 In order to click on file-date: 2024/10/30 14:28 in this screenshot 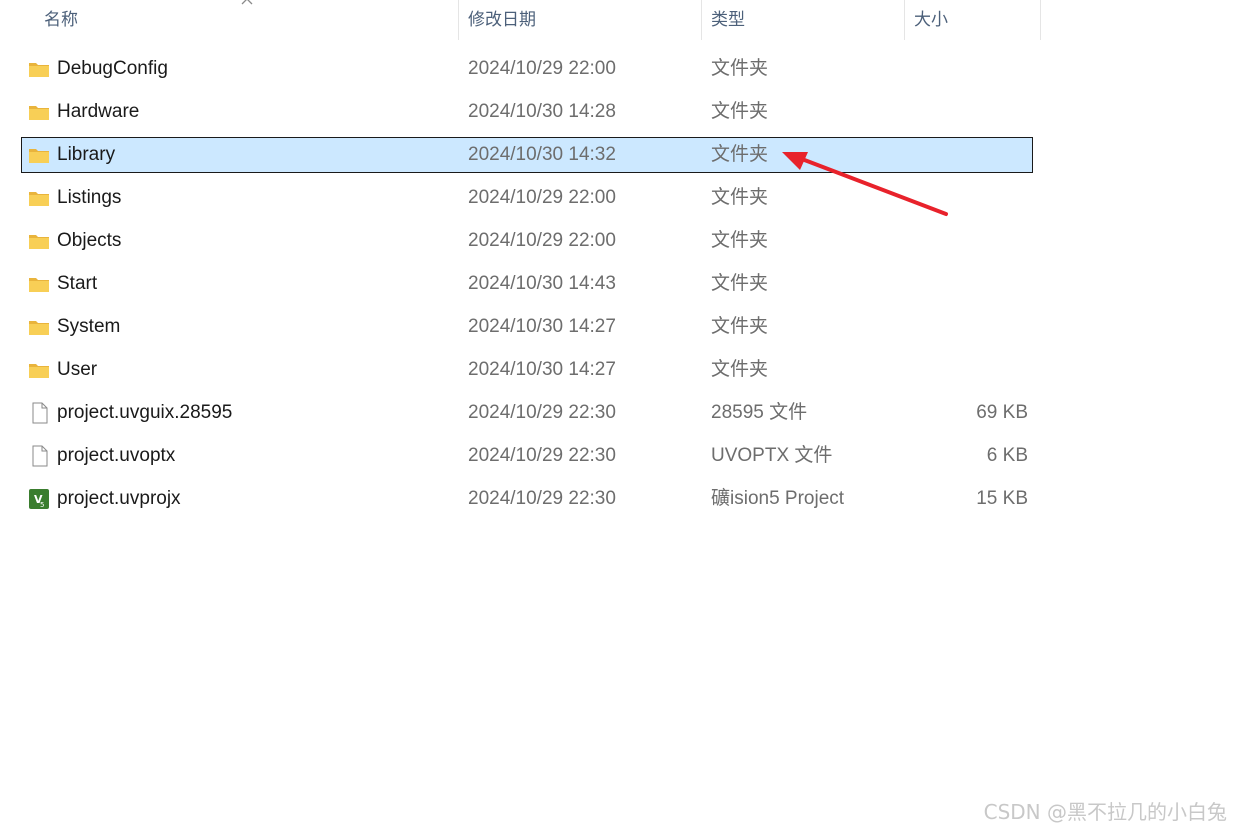, I will do `click(542, 111)`.